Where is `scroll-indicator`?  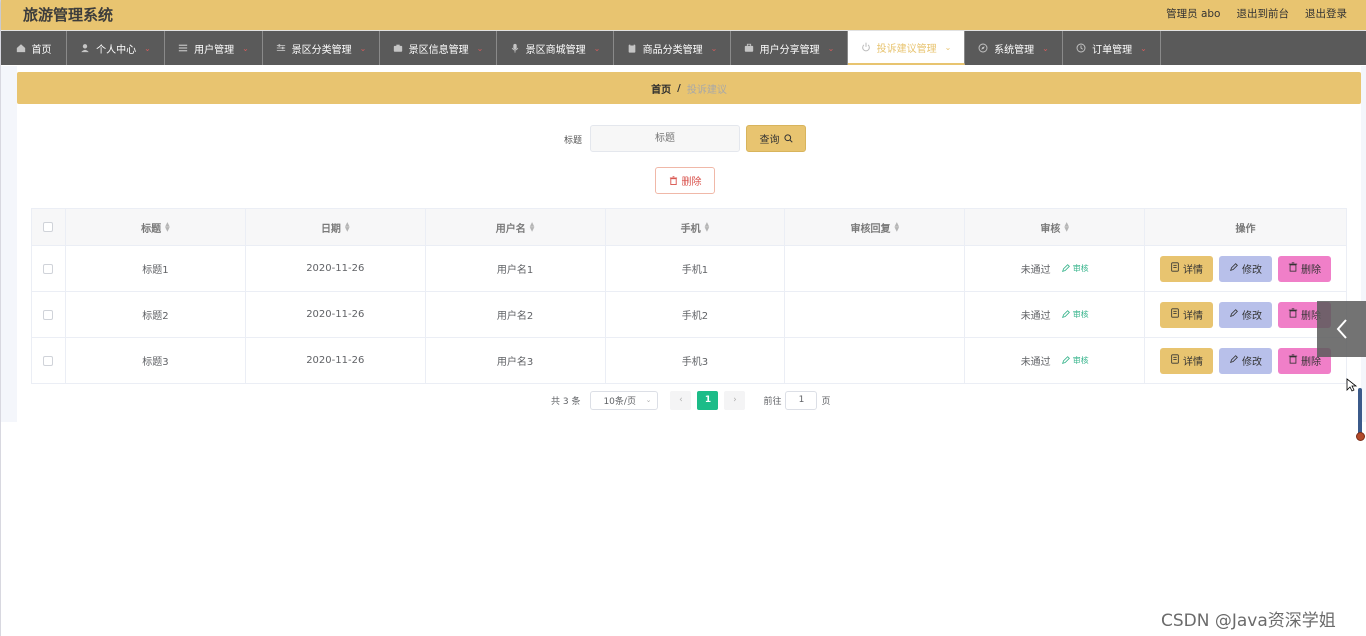 scroll-indicator is located at coordinates (1360, 416).